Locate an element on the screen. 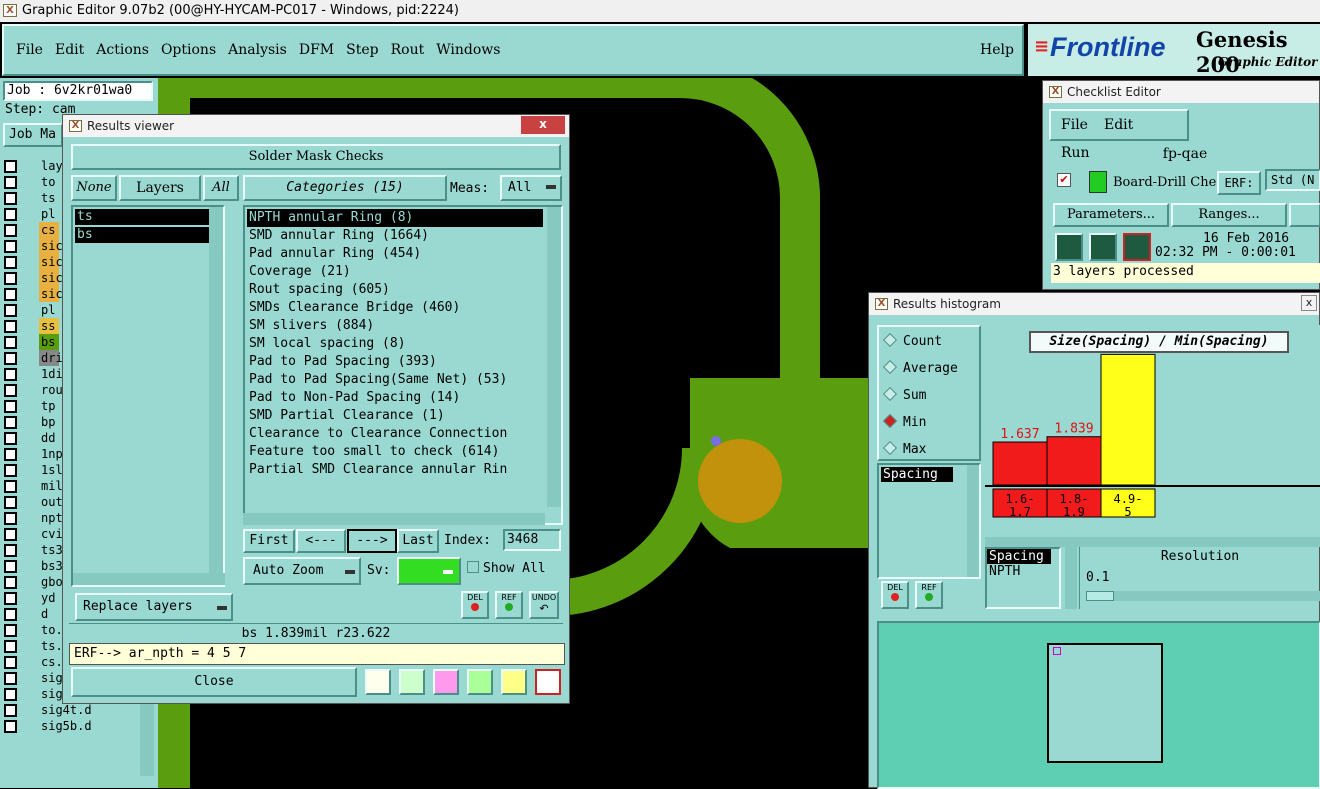  category-item: Pad annular Ring (454) is located at coordinates (395, 254).